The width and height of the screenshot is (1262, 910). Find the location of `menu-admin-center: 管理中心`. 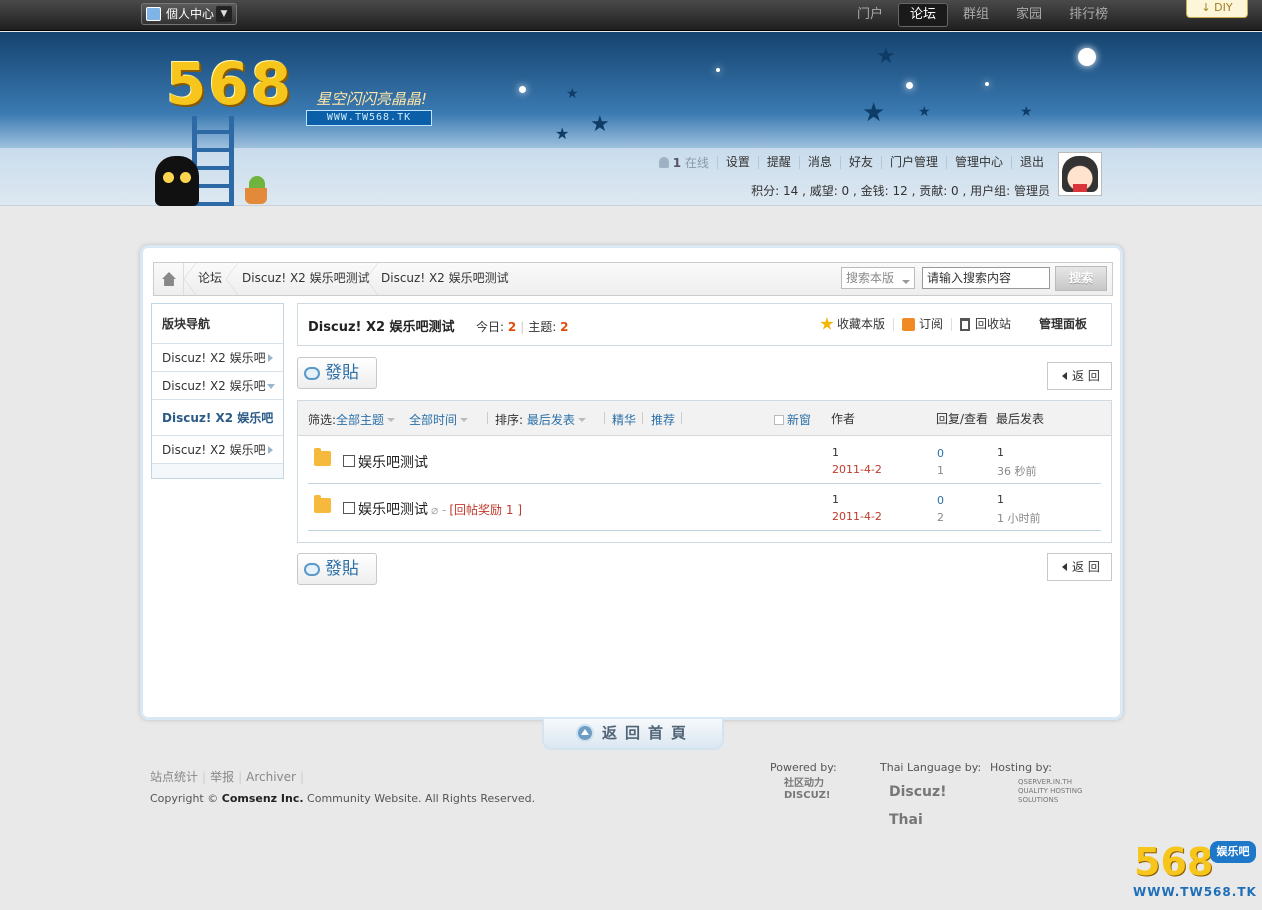

menu-admin-center: 管理中心 is located at coordinates (978, 162).